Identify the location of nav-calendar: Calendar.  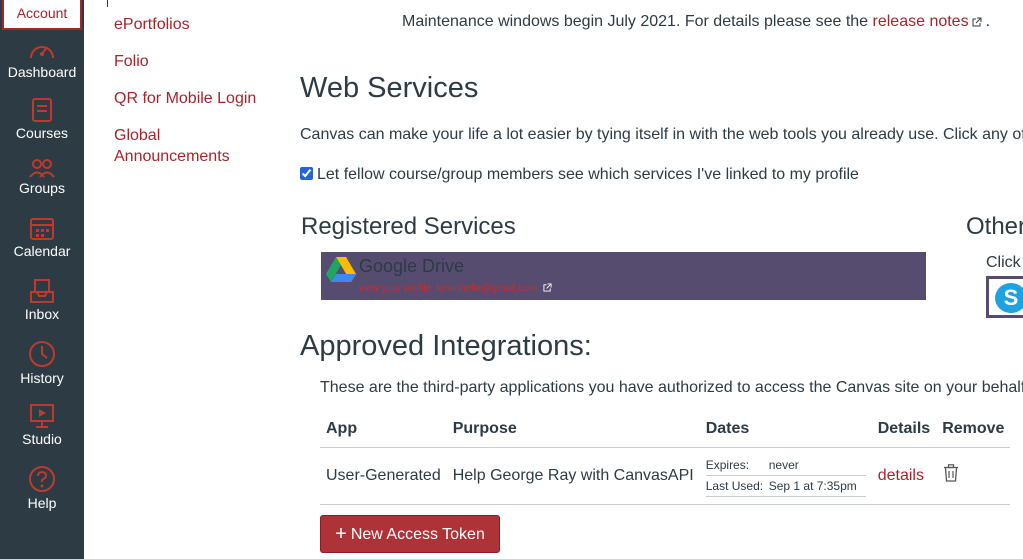
(42, 237).